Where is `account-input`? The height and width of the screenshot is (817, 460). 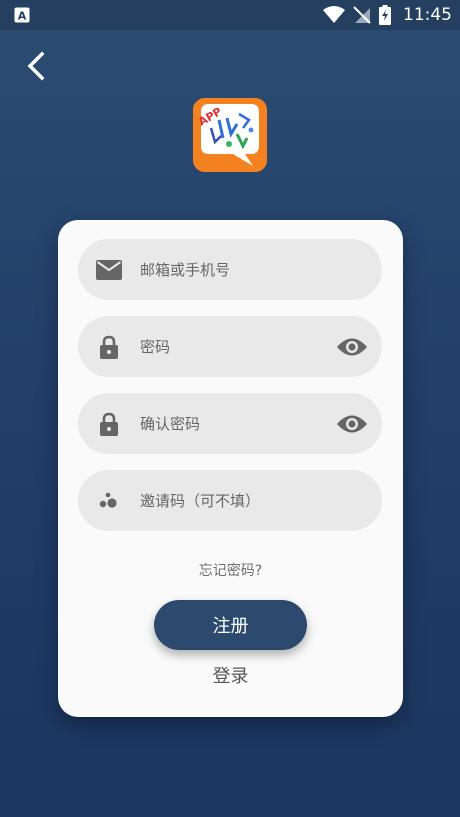 account-input is located at coordinates (235, 269).